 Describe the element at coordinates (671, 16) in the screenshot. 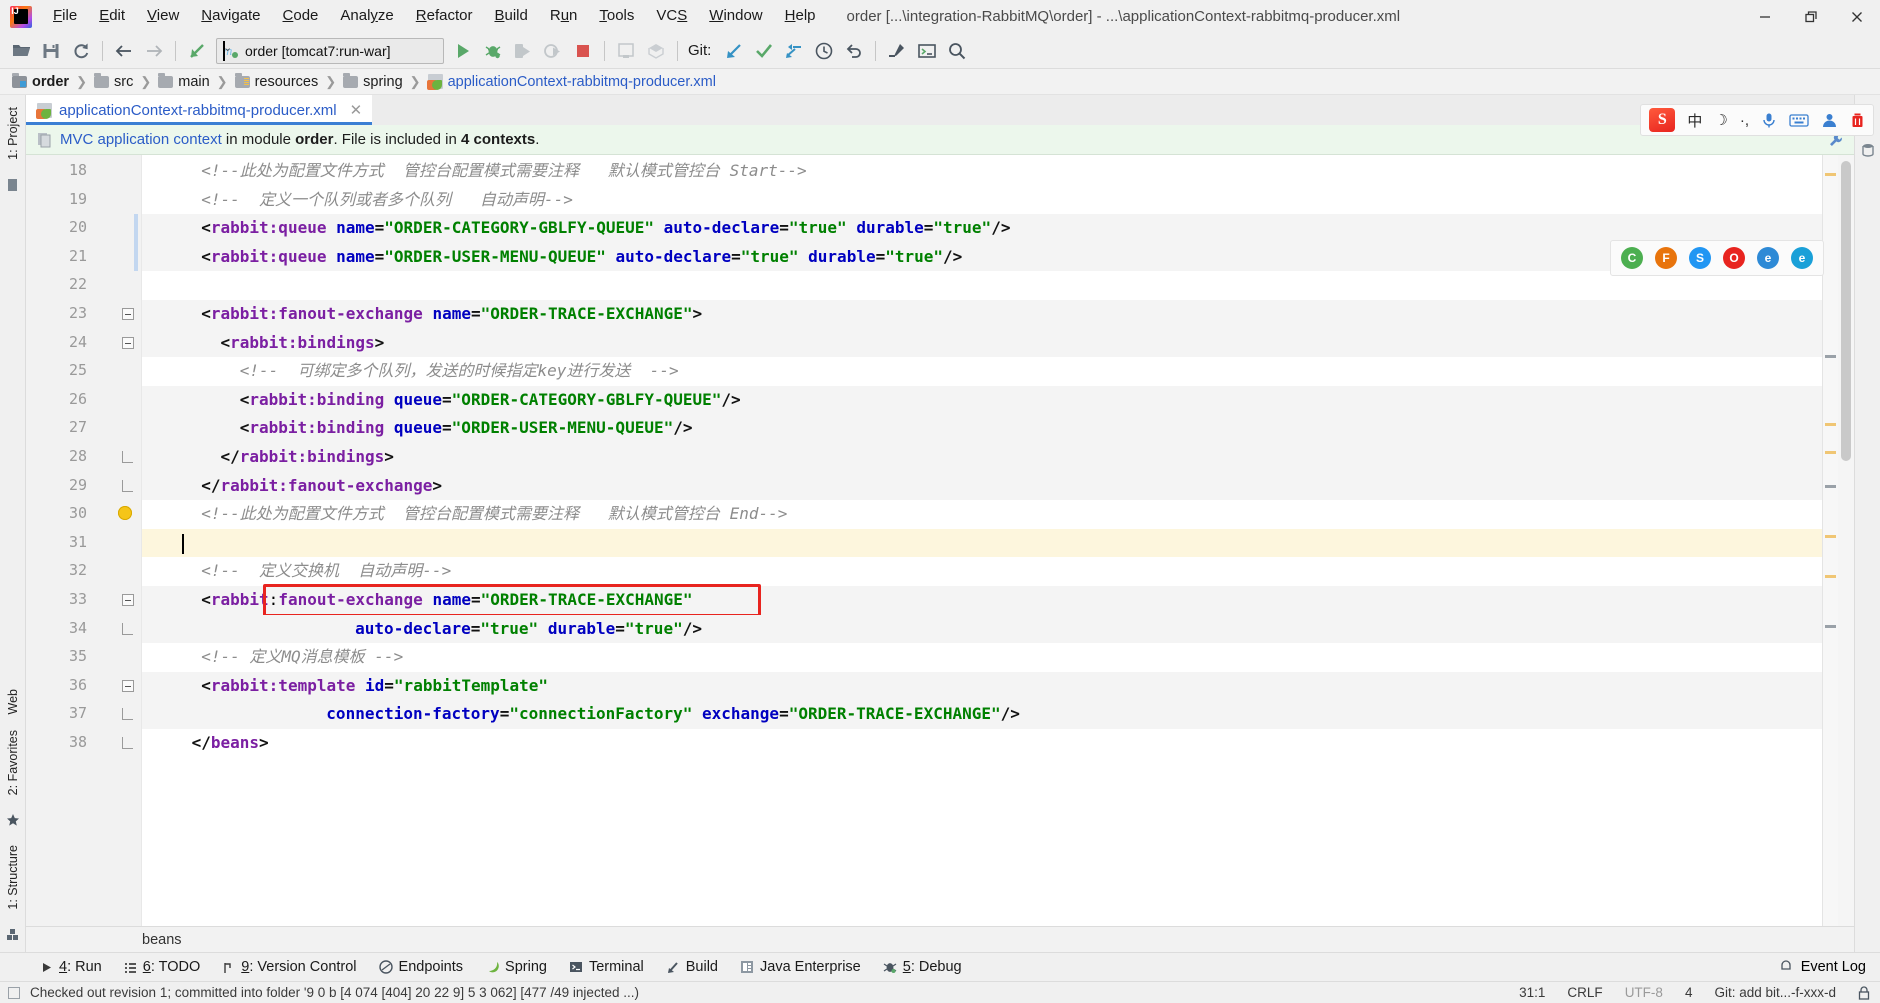

I see `menu-item-vcs: VCS` at that location.